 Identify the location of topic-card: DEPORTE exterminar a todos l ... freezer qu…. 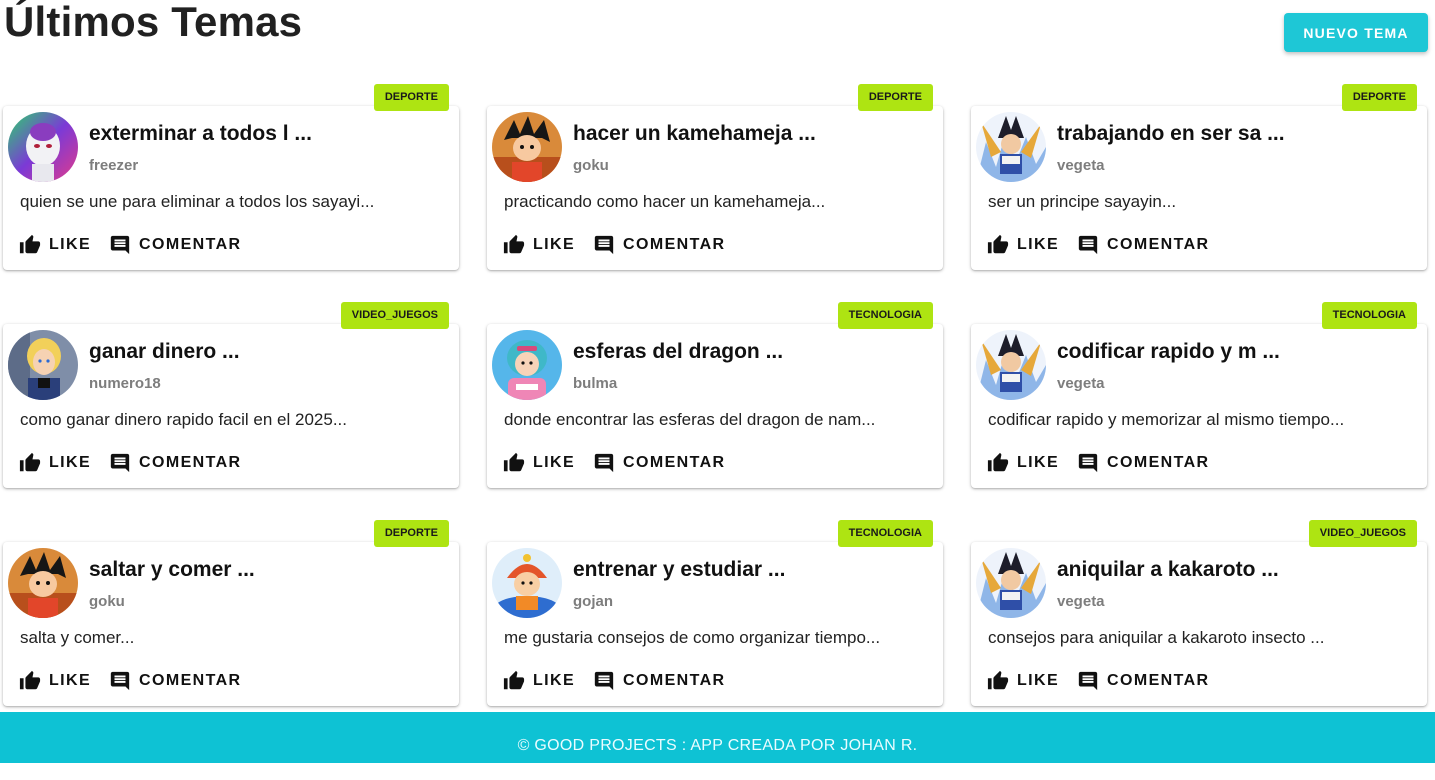
(231, 177).